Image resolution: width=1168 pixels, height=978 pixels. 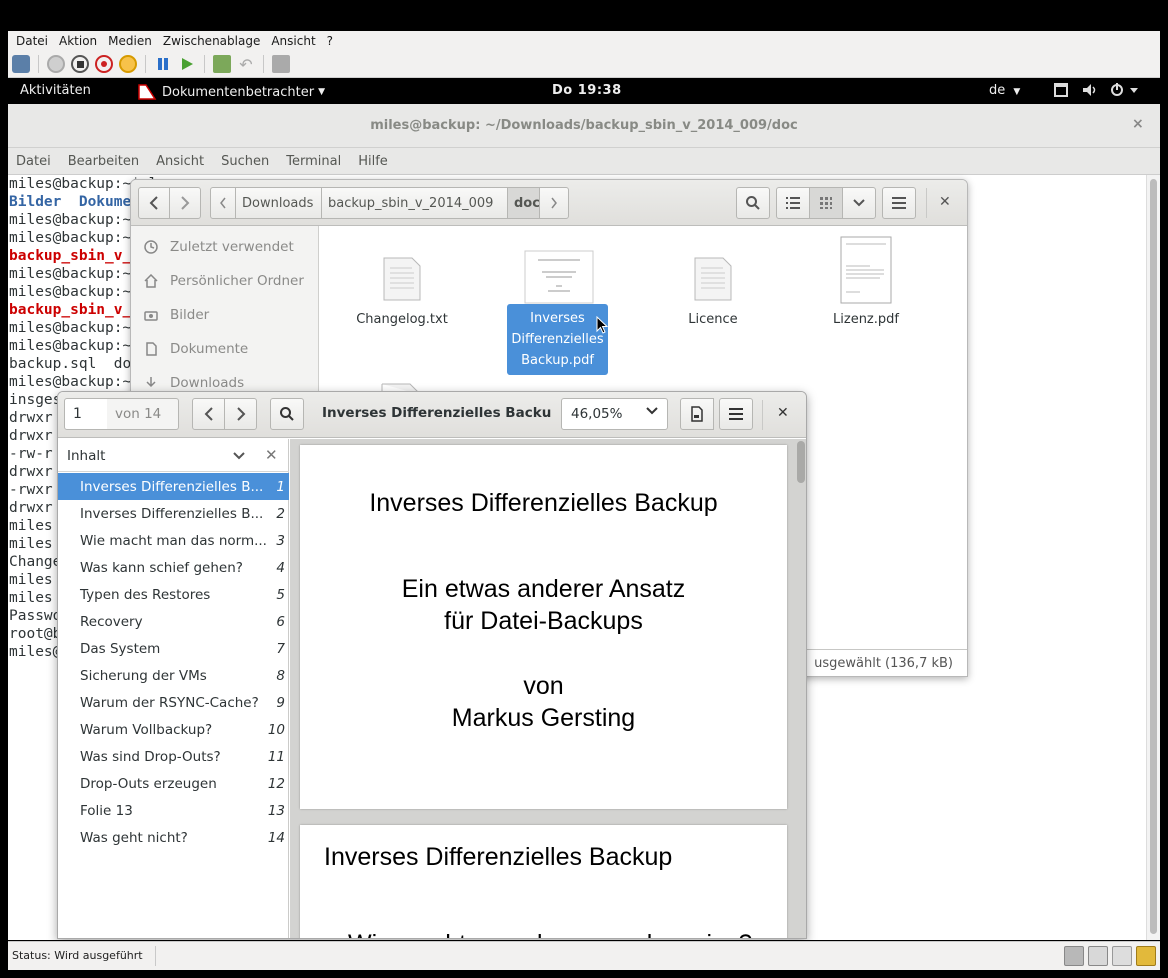 I want to click on outline-item: Was kann schief gehen? 4, so click(x=173, y=567).